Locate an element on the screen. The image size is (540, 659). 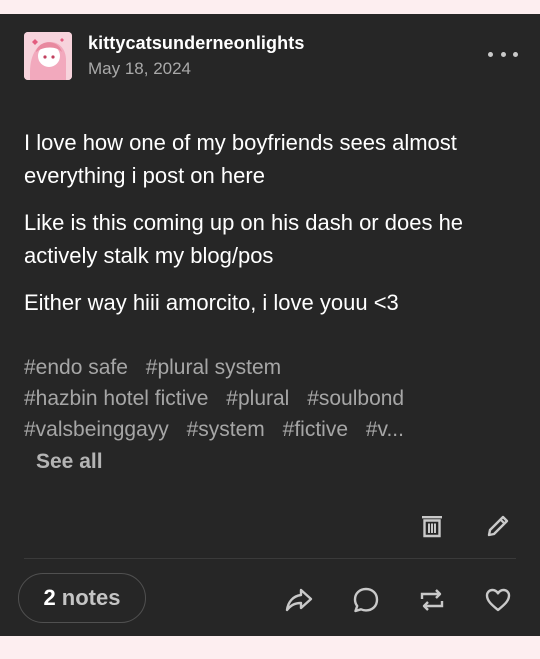
pencil-icon is located at coordinates (498, 526).